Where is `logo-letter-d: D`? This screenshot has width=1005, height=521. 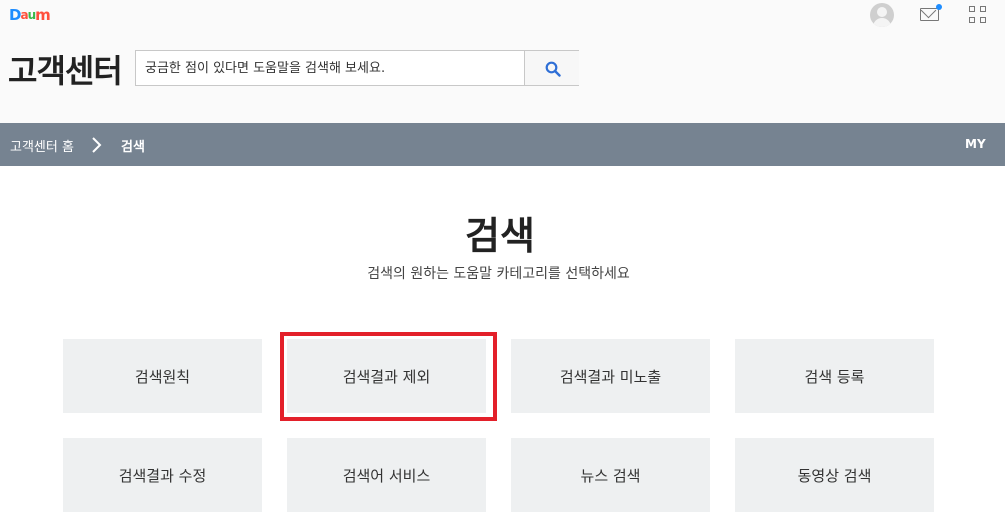
logo-letter-d: D is located at coordinates (15, 15).